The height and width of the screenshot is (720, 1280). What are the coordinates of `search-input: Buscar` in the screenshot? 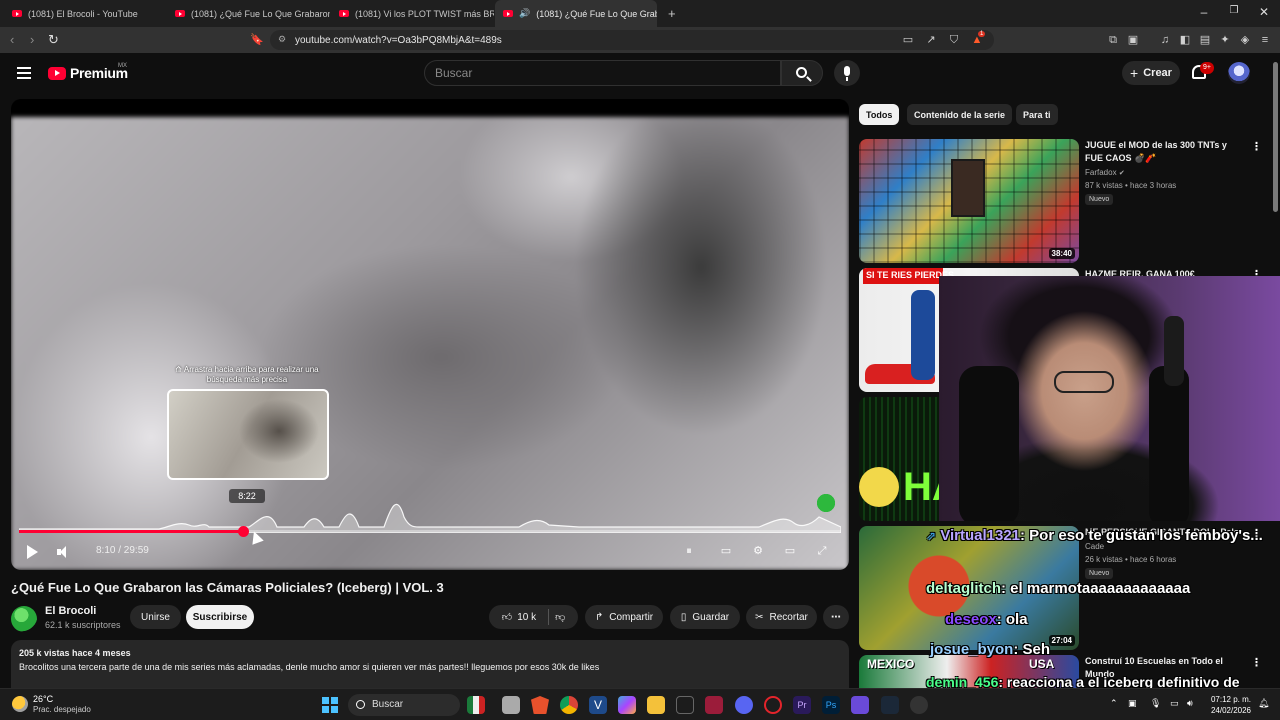 It's located at (602, 73).